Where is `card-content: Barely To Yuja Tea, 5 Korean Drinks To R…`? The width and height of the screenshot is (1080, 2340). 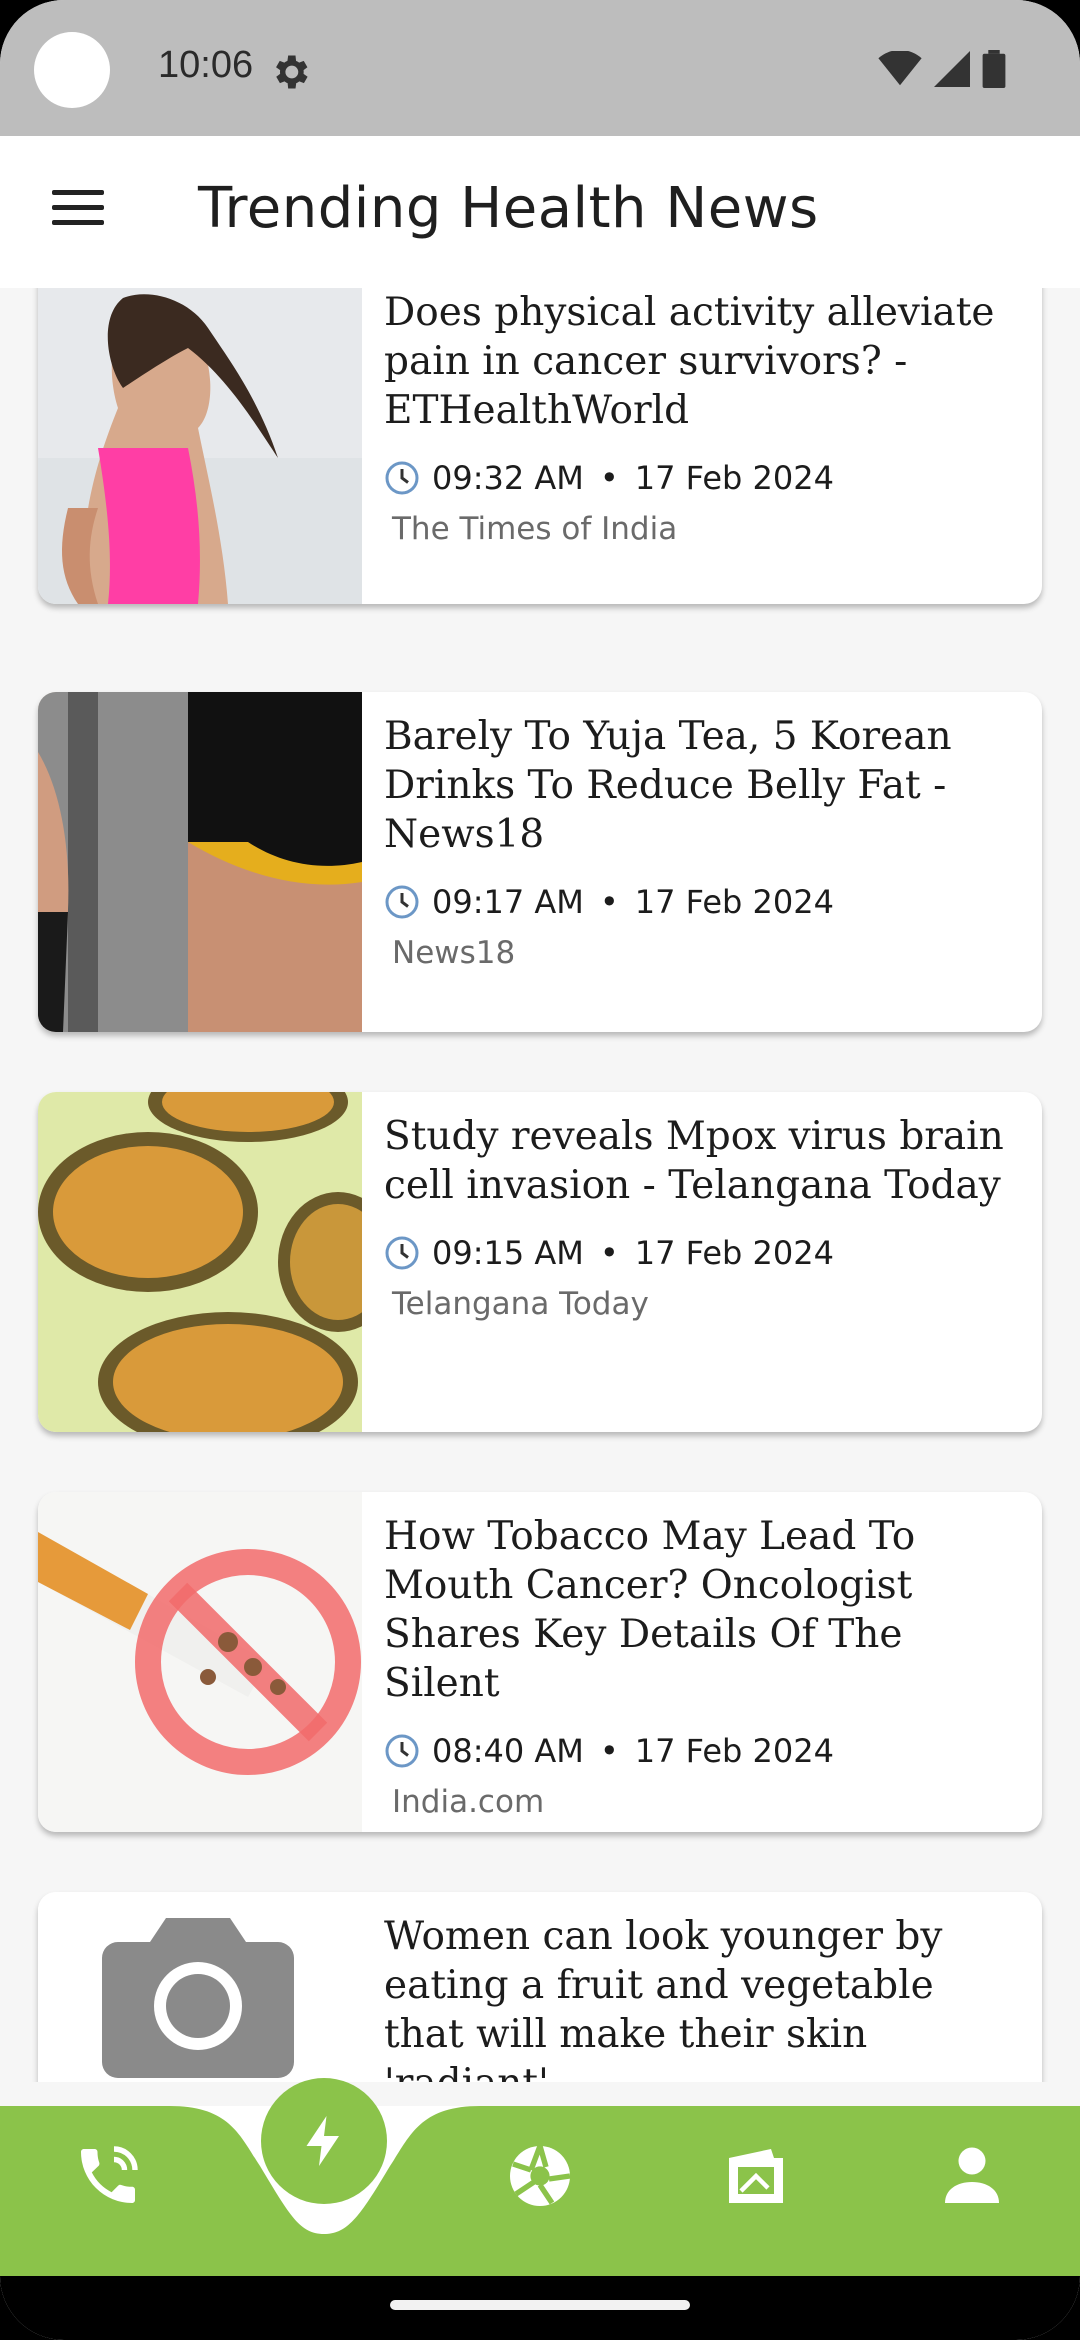
card-content: Barely To Yuja Tea, 5 Korean Drinks To R… is located at coordinates (703, 841).